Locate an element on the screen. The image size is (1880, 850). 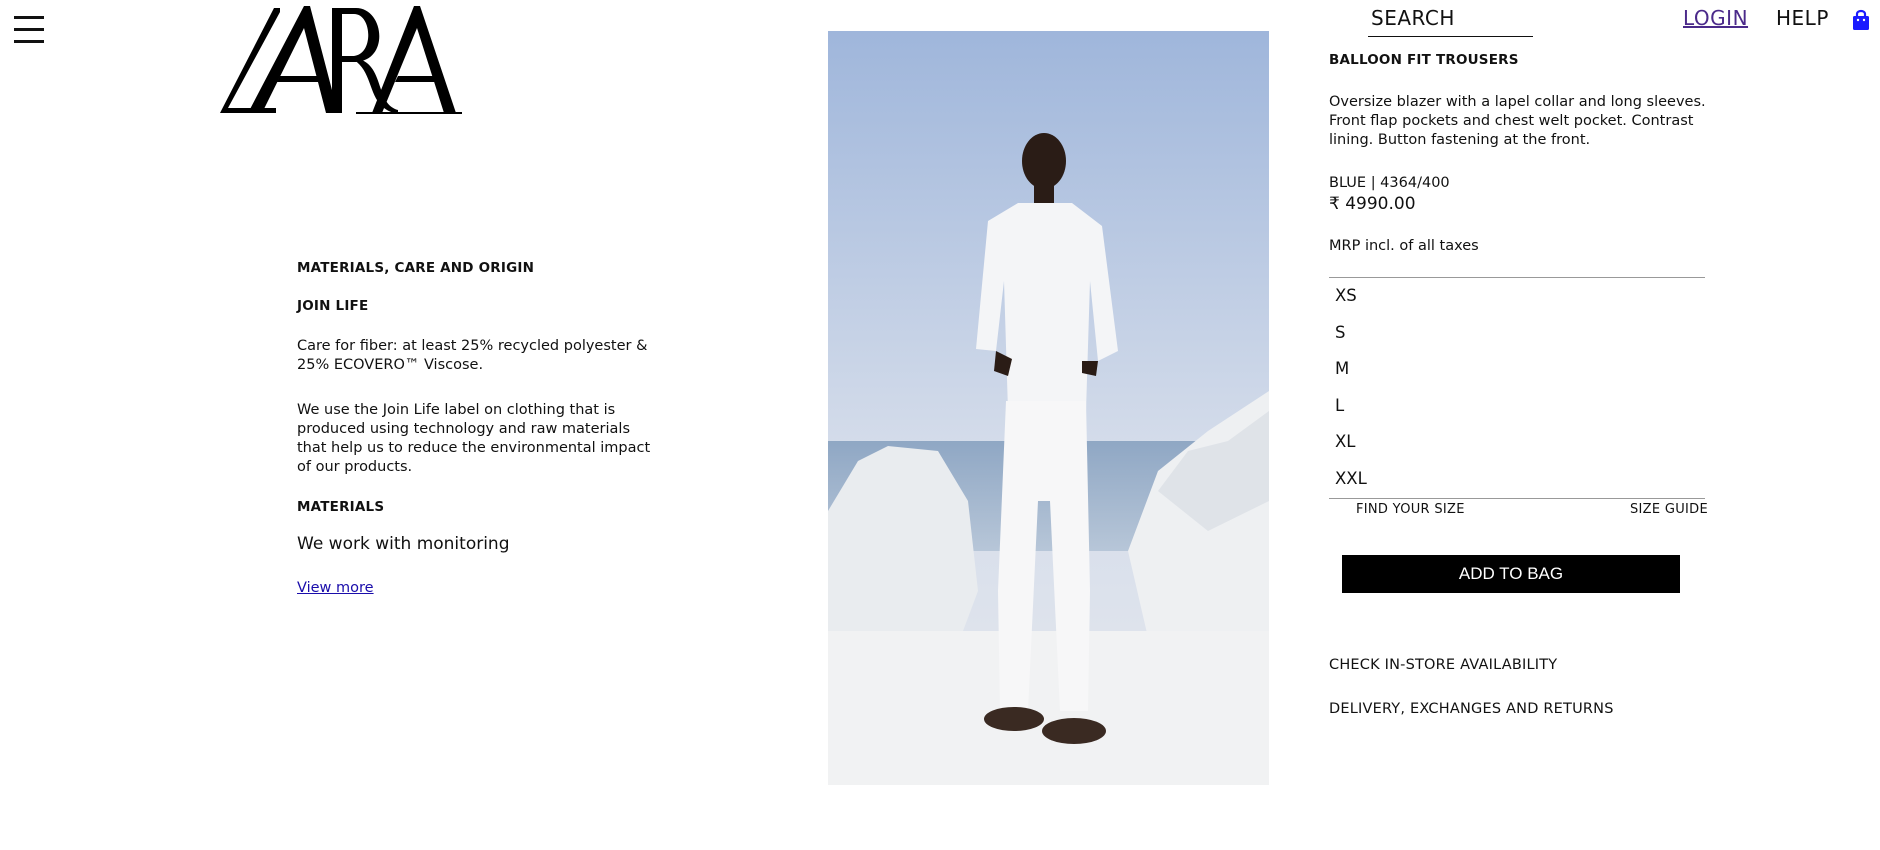
shopping-bag-icon is located at coordinates (1861, 20).